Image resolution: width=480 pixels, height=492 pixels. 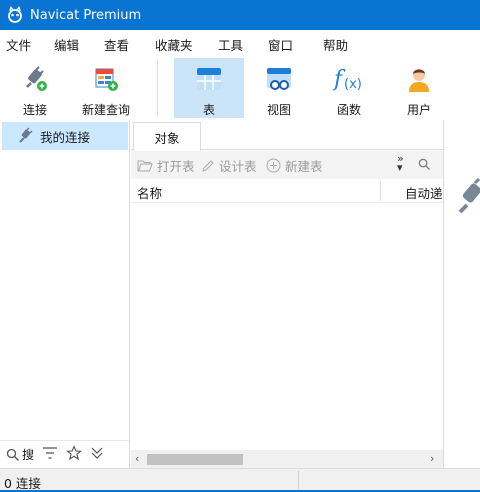 I want to click on main-toolbar: 连接 新建查询 表 视图 f (x) 函数 用户, so click(x=240, y=88).